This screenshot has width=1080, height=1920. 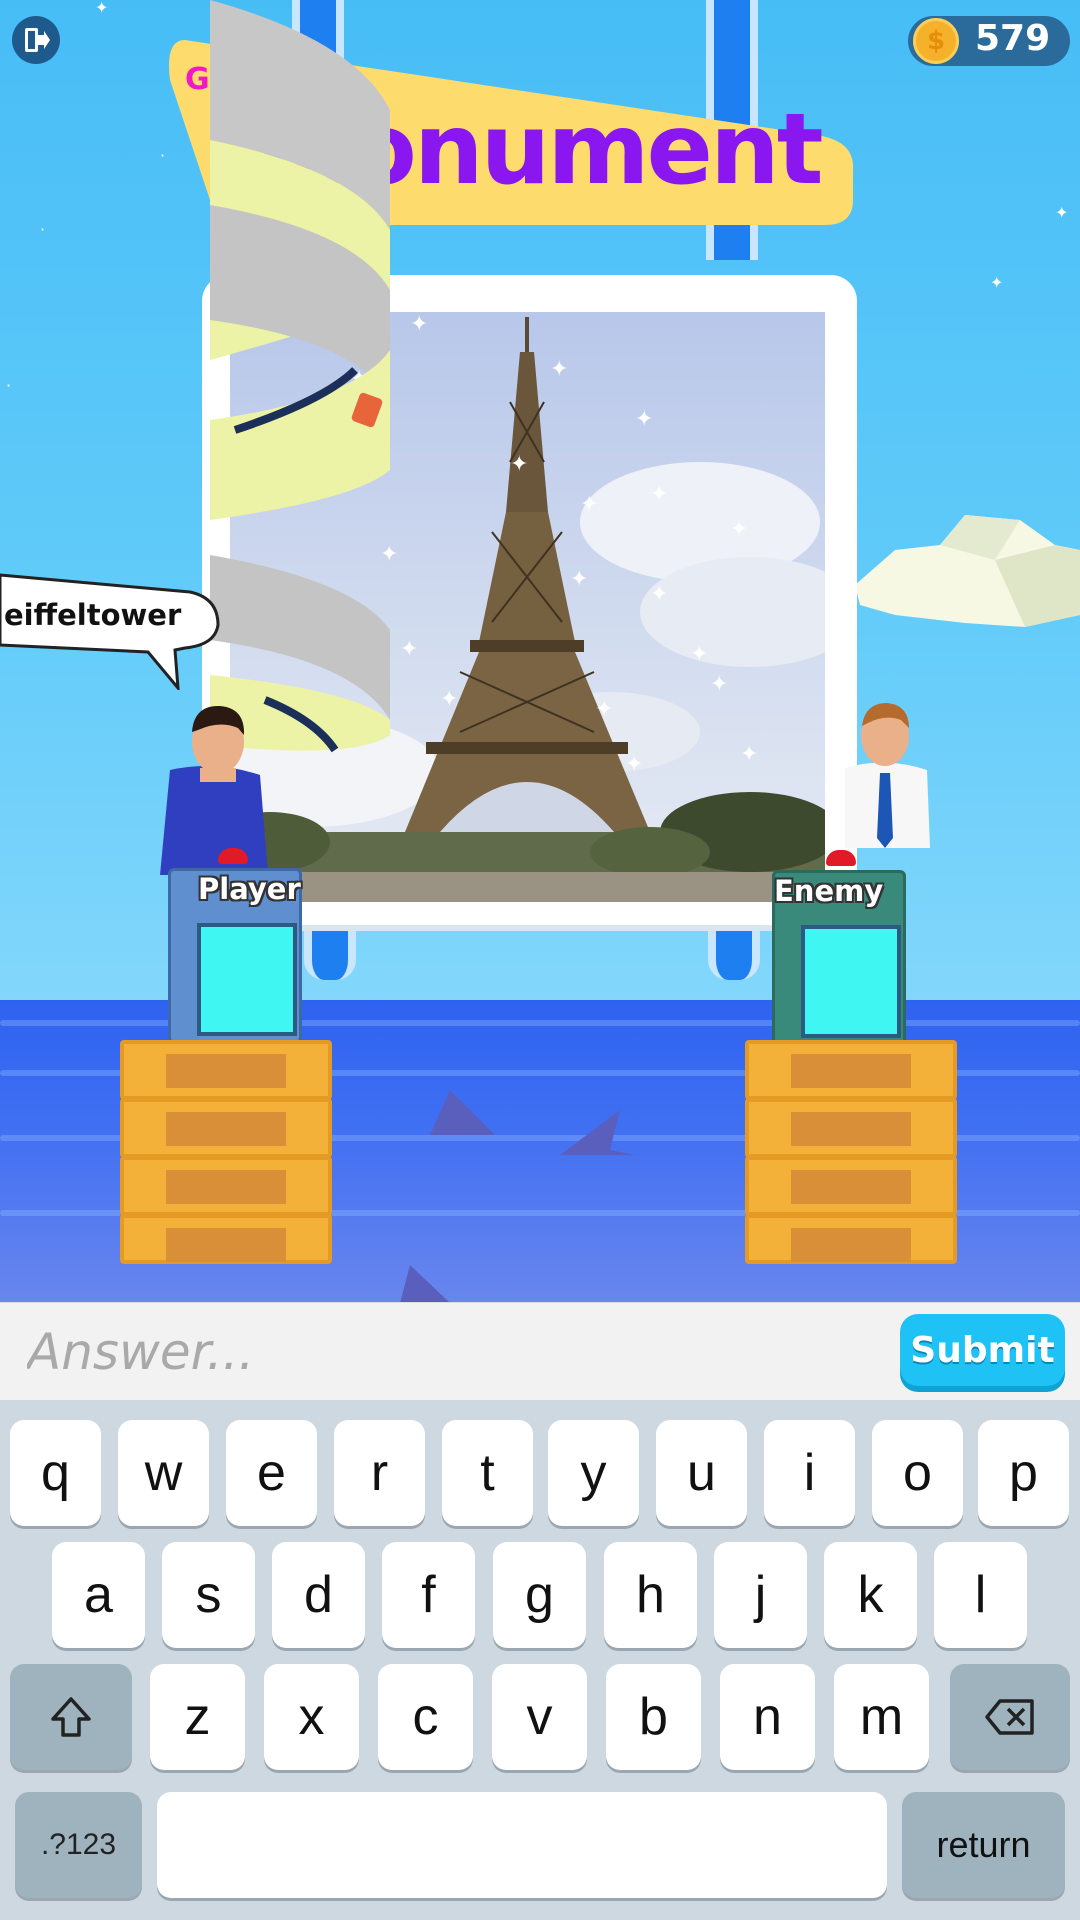 I want to click on key-c: c, so click(x=425, y=1717).